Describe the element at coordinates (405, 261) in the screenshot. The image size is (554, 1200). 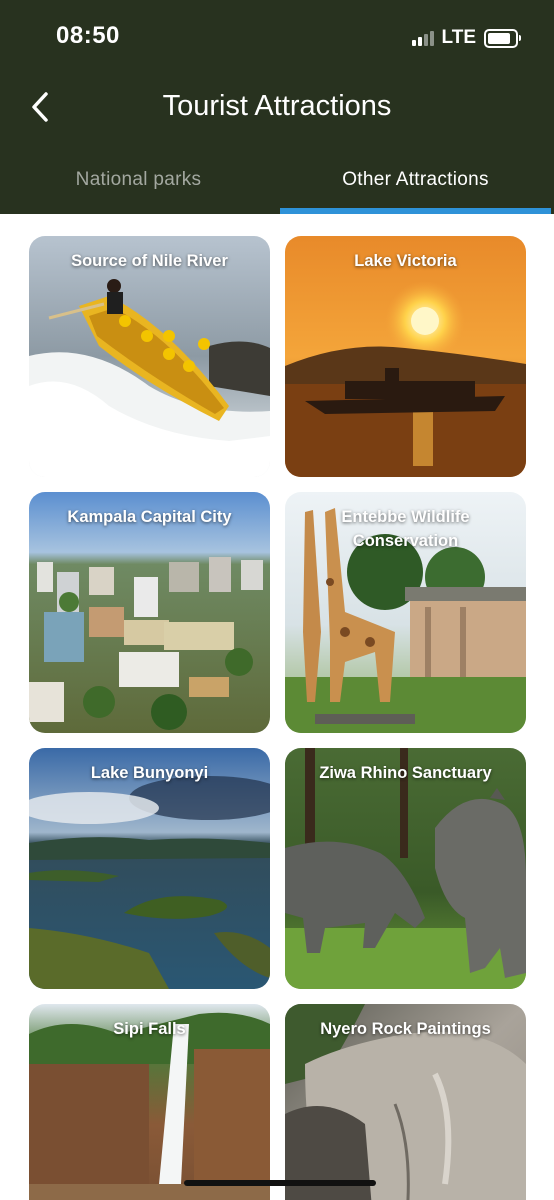
I see `attraction-title: Lake Victoria` at that location.